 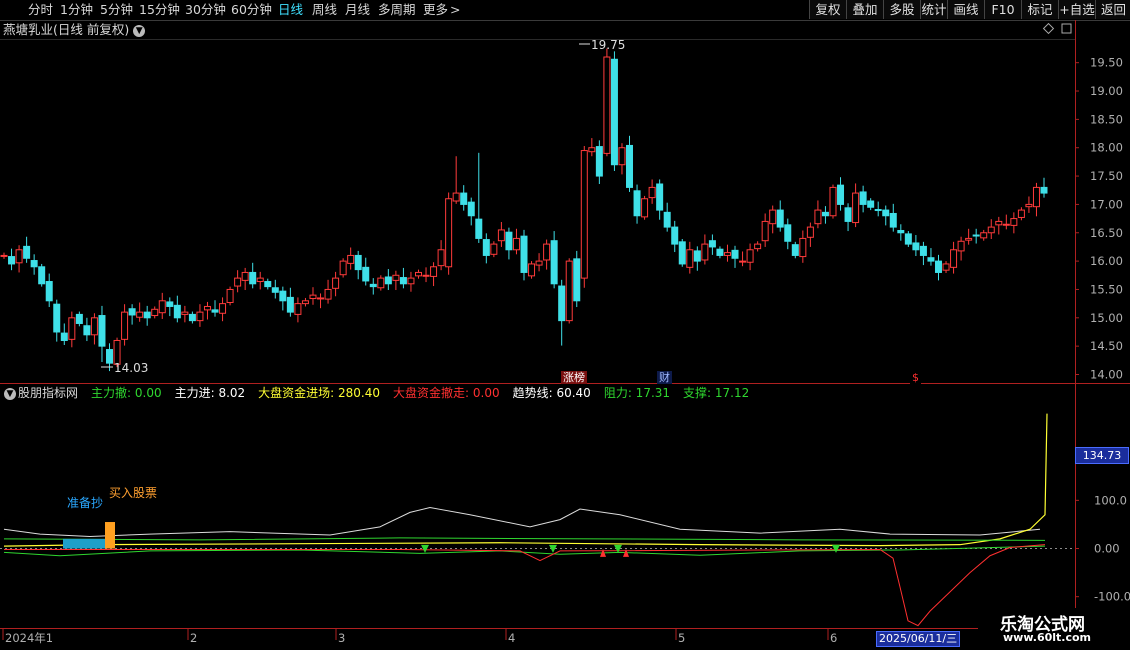 I want to click on time-tick-label: 5, so click(x=681, y=638).